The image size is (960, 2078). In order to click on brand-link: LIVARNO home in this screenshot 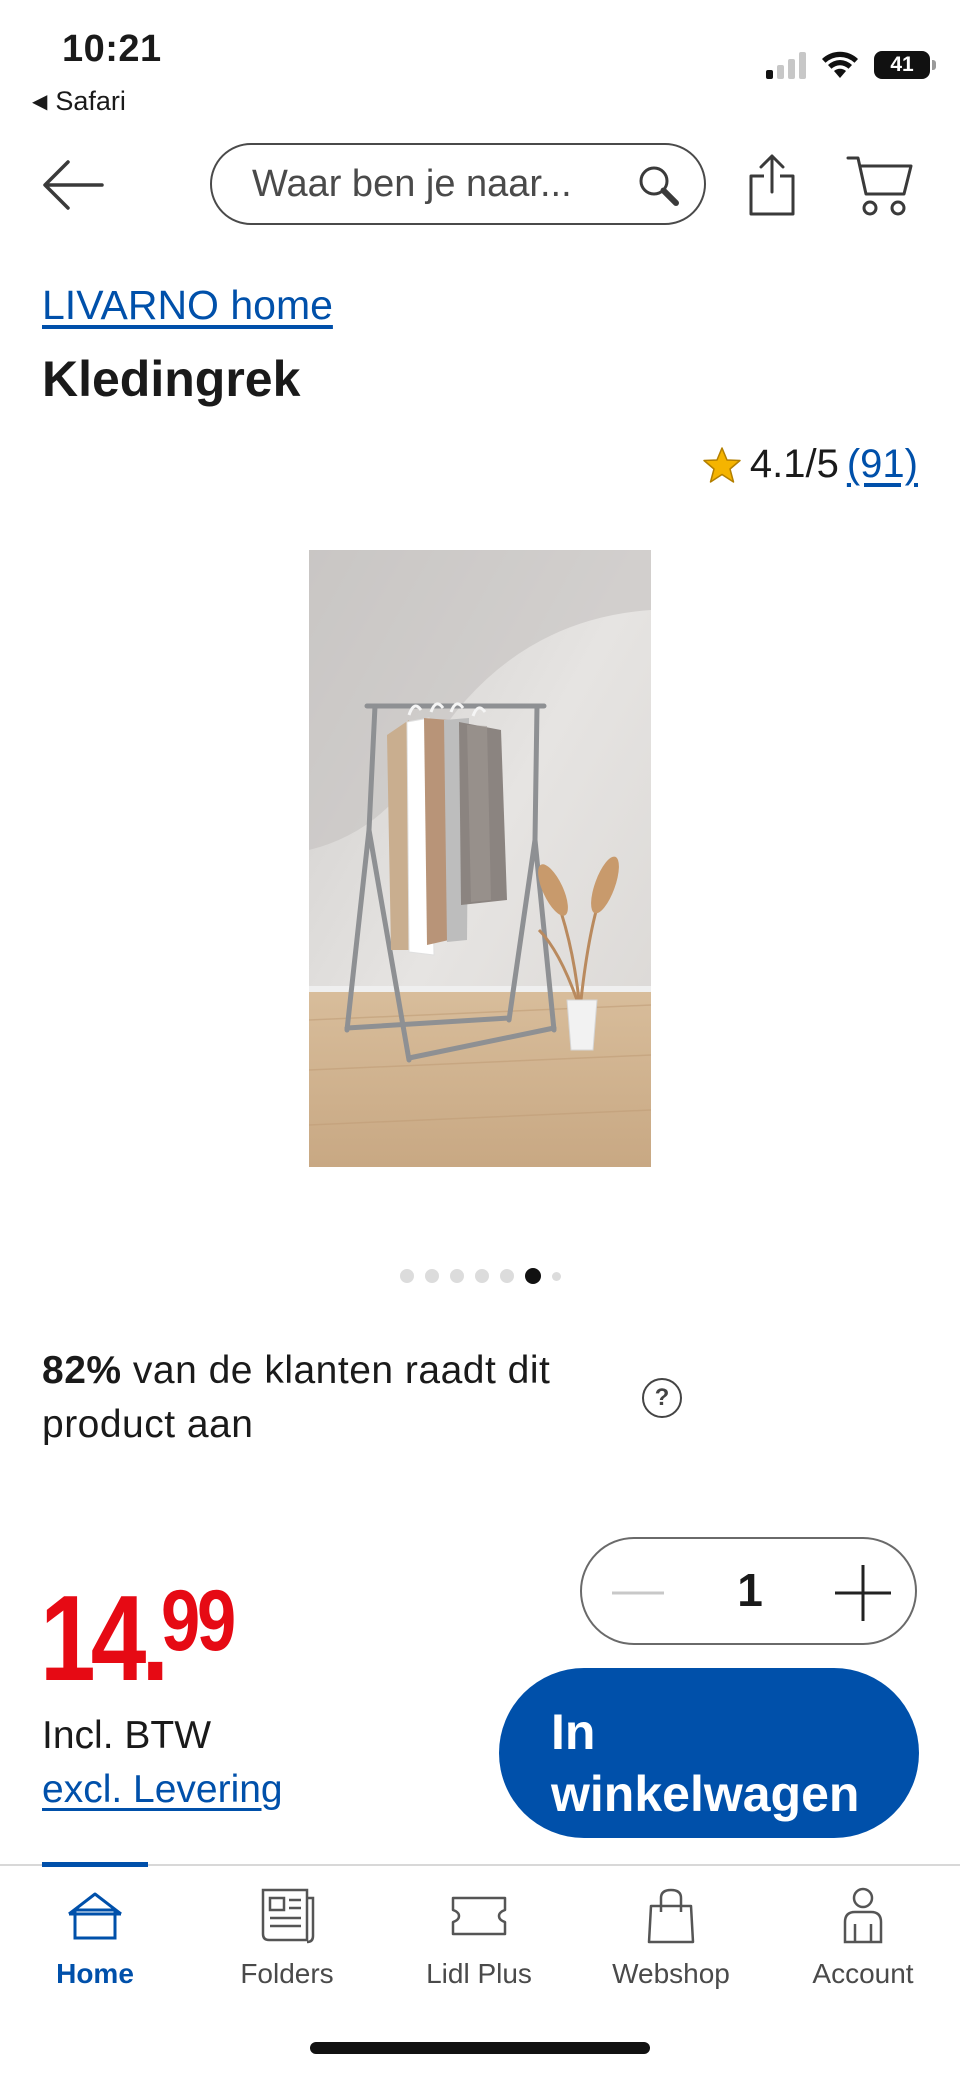, I will do `click(187, 305)`.